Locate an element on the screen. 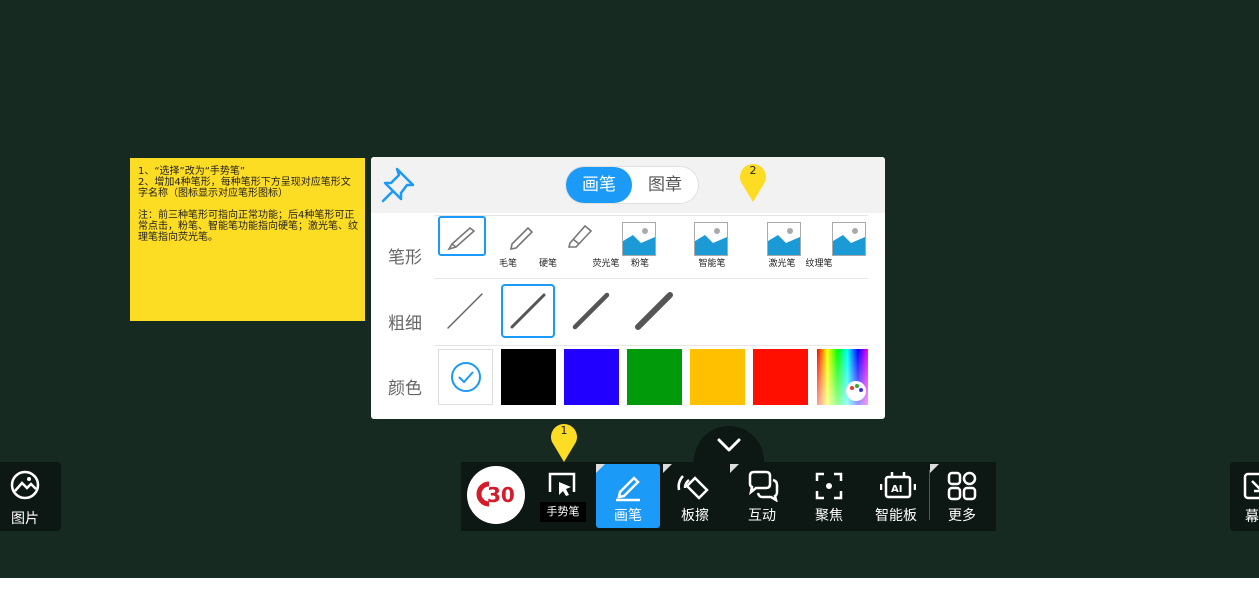 This screenshot has width=1259, height=601. gesture-pen-button: 手势笔 is located at coordinates (562, 496).